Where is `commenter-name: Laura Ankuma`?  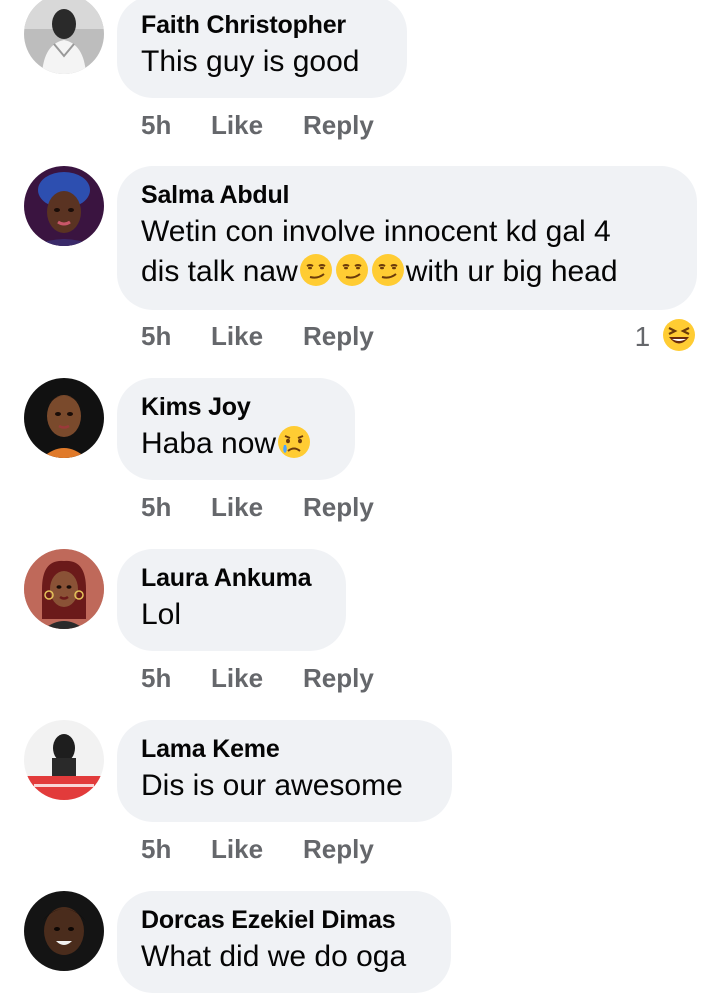 commenter-name: Laura Ankuma is located at coordinates (228, 578).